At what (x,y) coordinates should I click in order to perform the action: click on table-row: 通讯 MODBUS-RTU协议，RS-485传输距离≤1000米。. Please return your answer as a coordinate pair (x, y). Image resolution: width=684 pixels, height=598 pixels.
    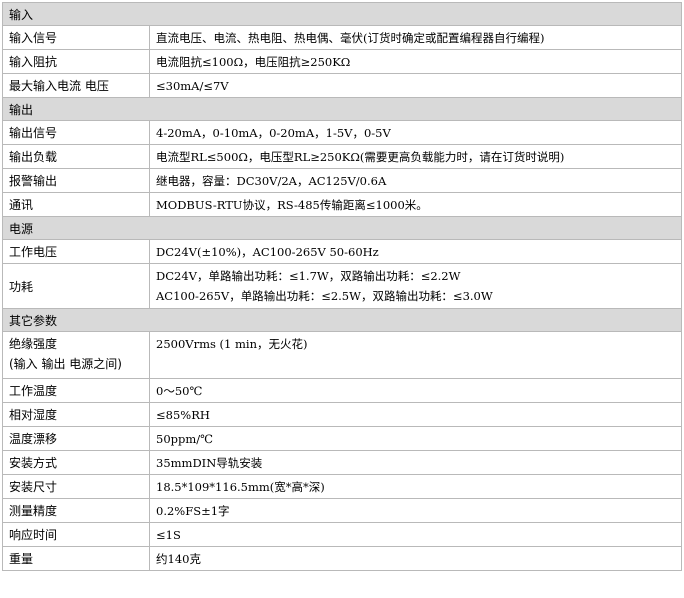
    Looking at the image, I should click on (342, 204).